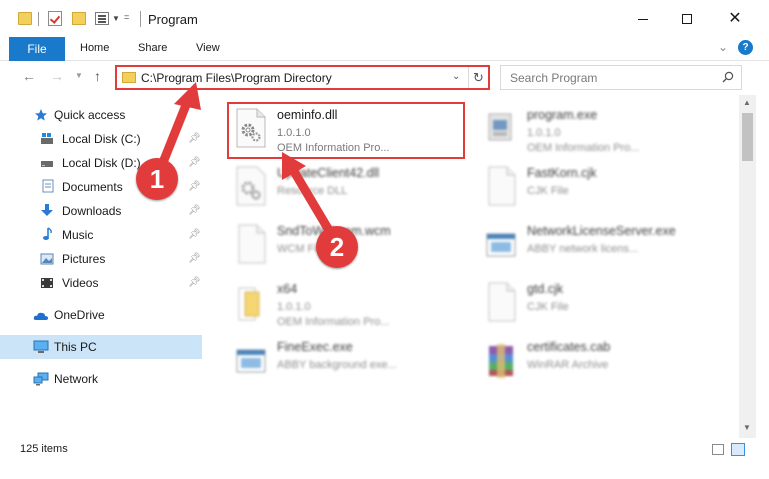 This screenshot has height=479, width=769. What do you see at coordinates (747, 427) in the screenshot?
I see `scroll-down-icon: ▼` at bounding box center [747, 427].